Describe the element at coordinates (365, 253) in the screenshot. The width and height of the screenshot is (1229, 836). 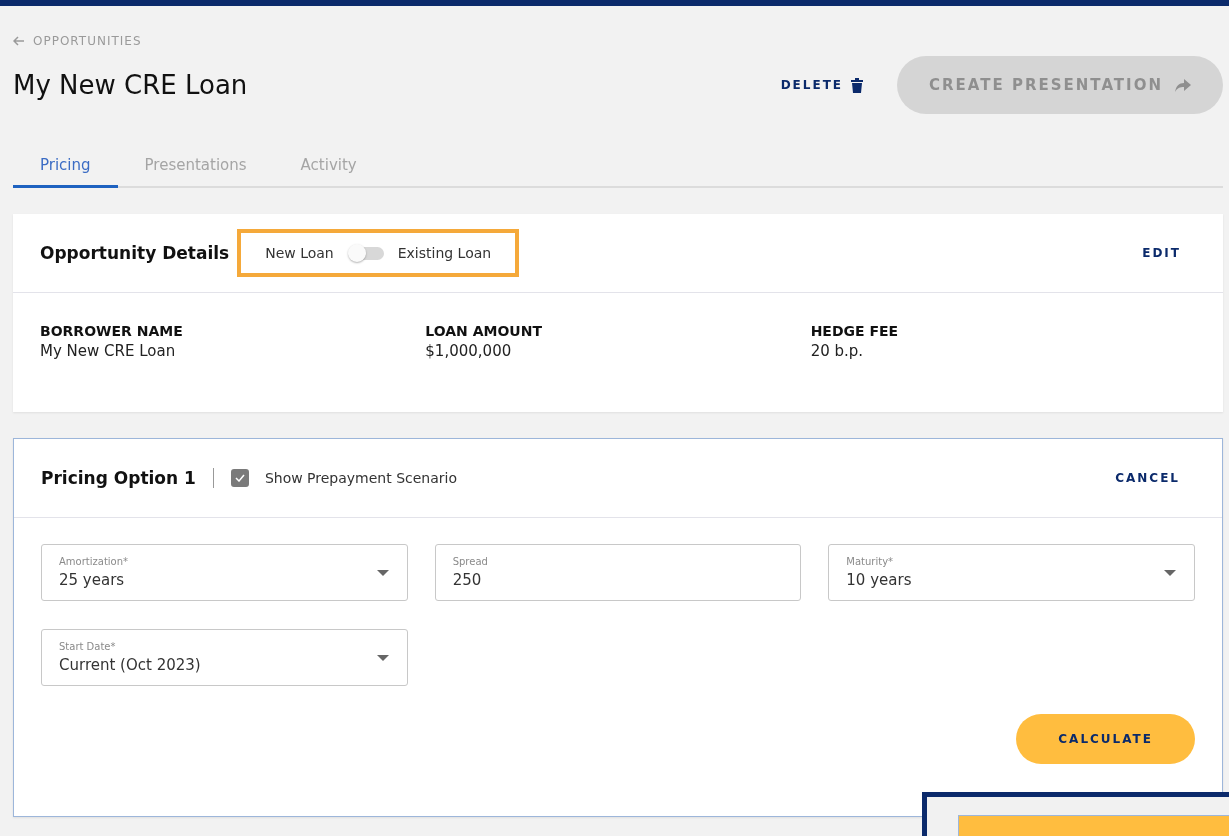
I see `loan-type-switch` at that location.